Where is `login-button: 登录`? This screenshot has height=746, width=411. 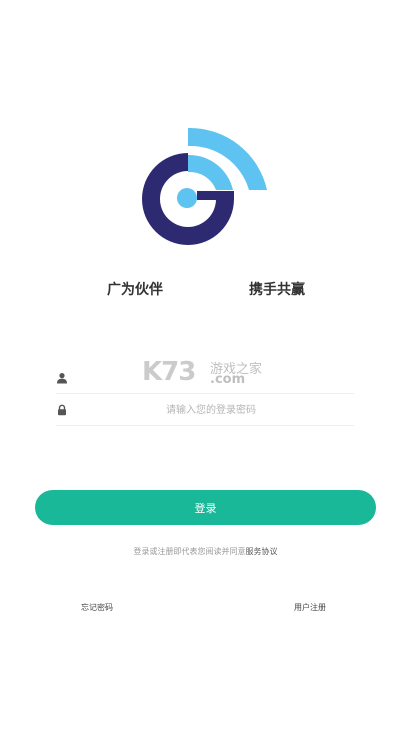
login-button: 登录 is located at coordinates (205, 507).